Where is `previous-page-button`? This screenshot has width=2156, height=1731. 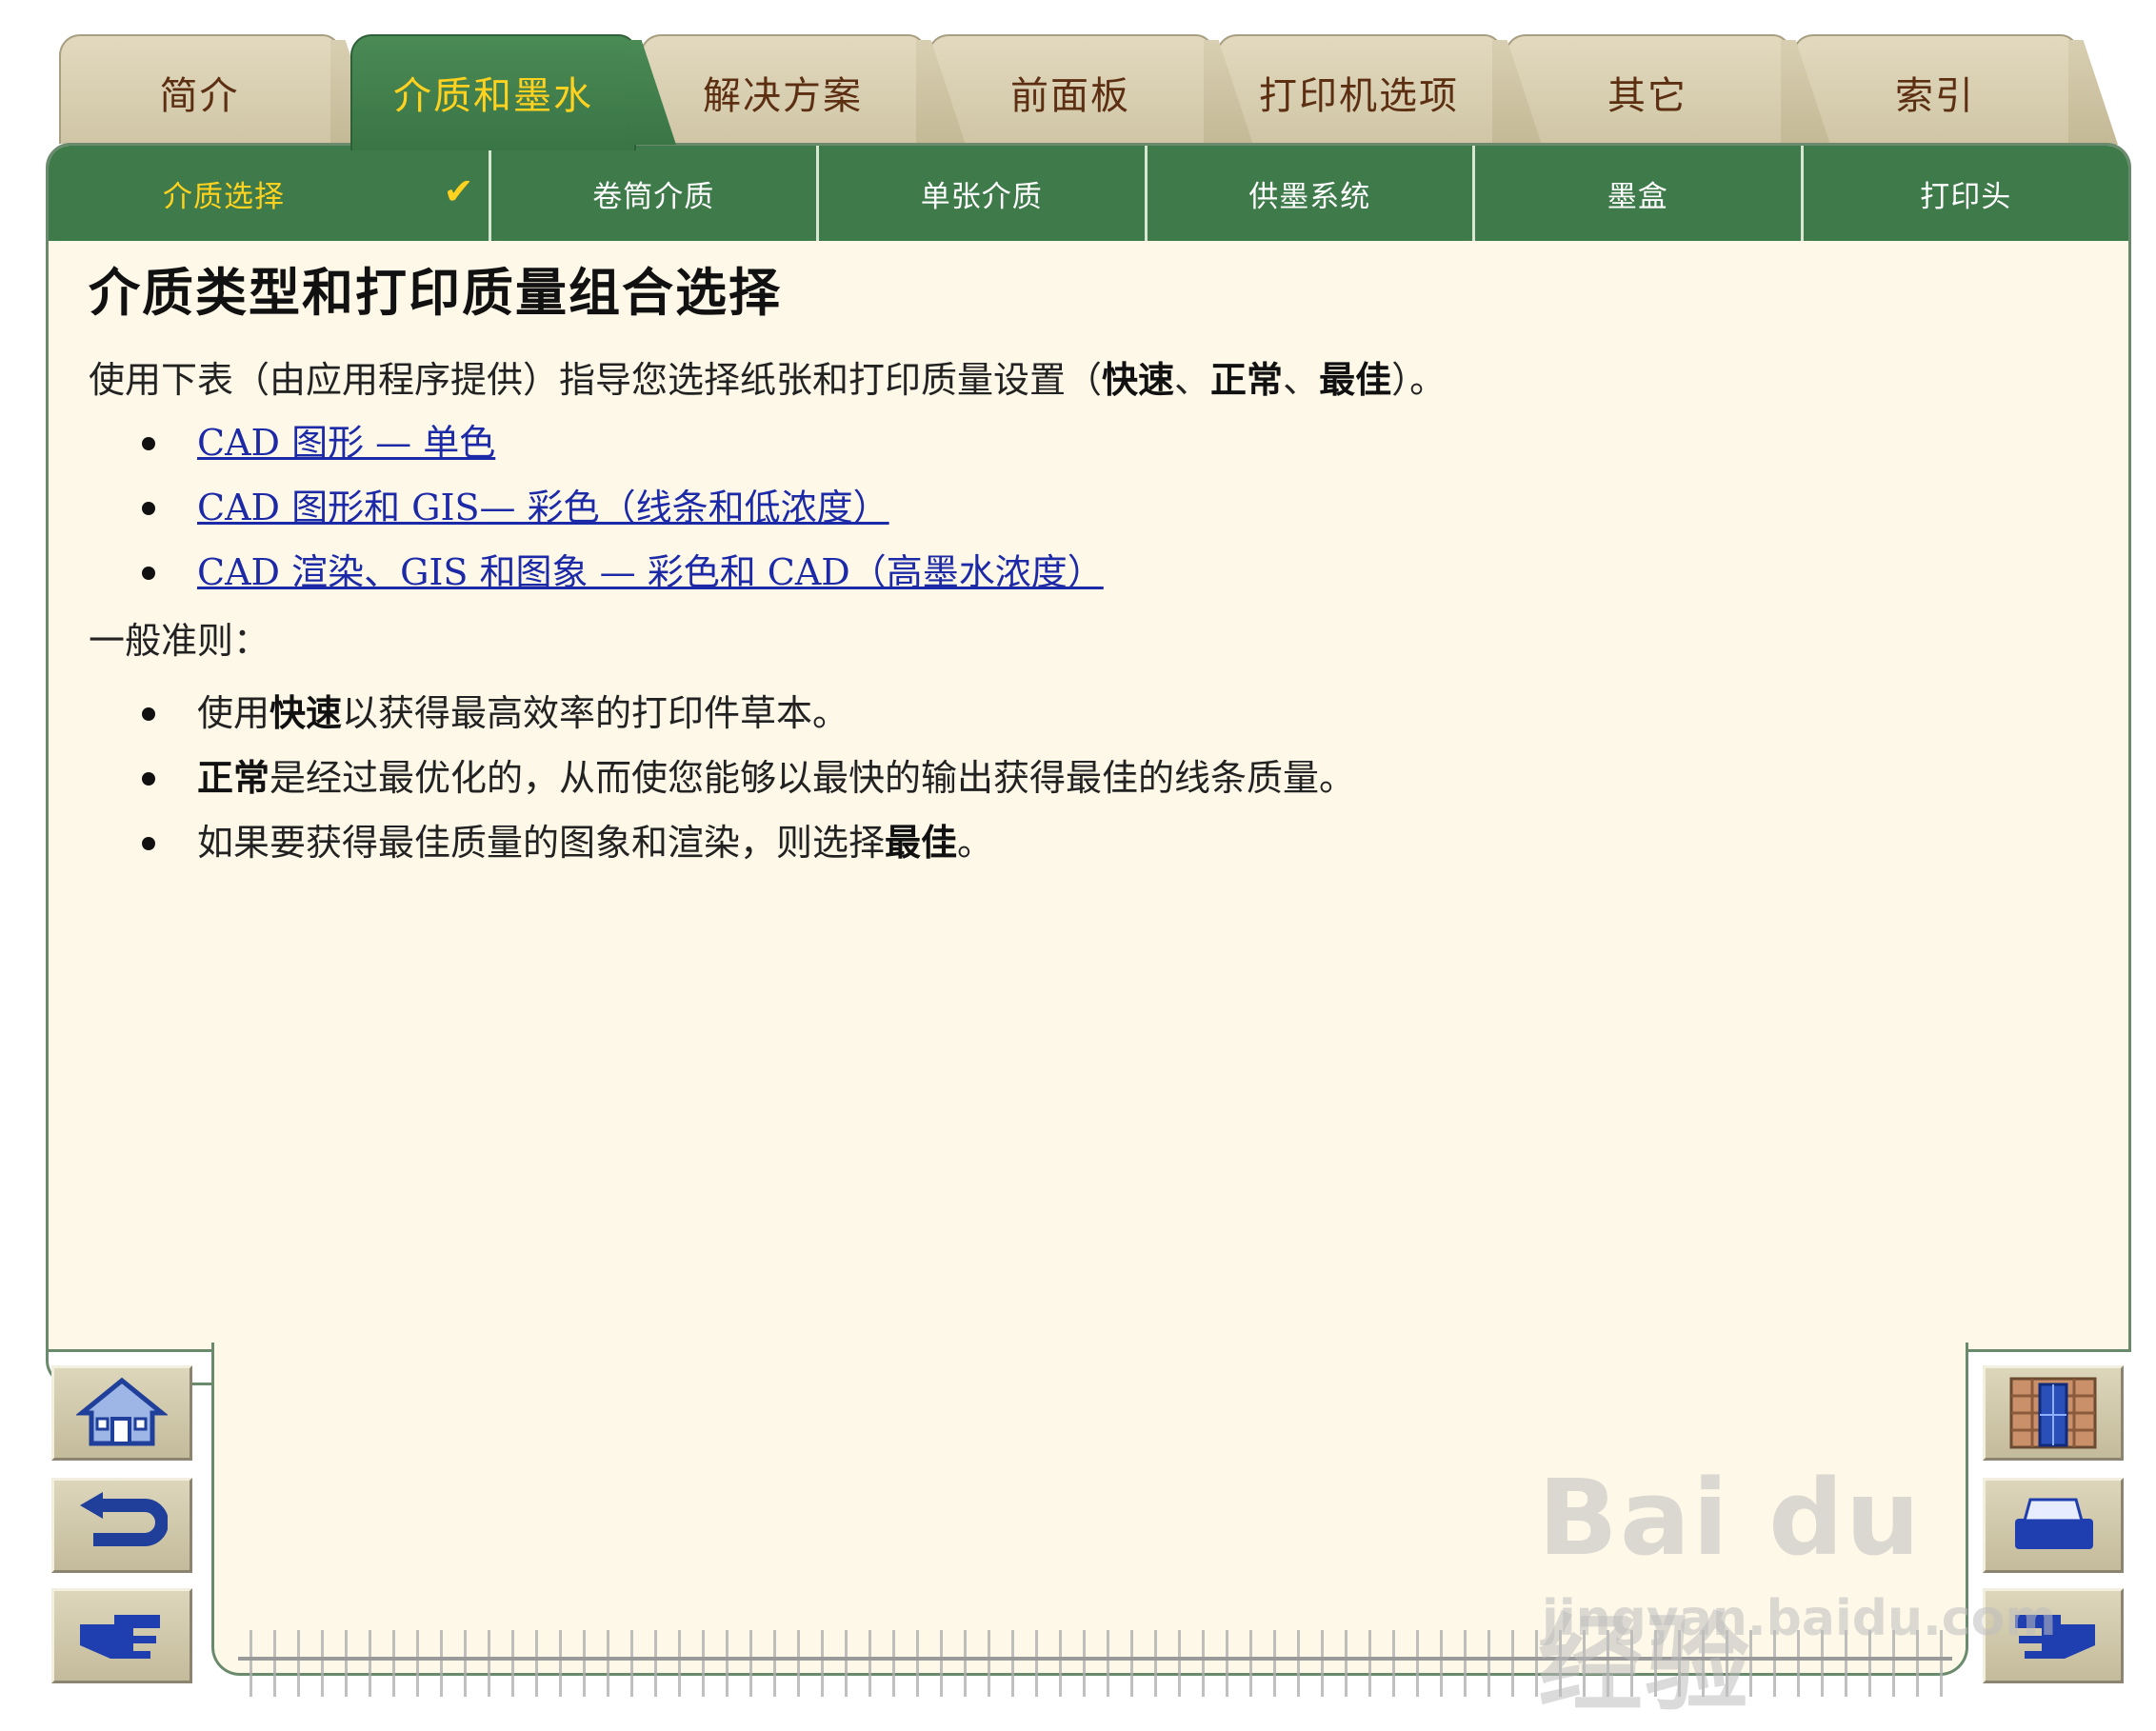 previous-page-button is located at coordinates (2053, 1636).